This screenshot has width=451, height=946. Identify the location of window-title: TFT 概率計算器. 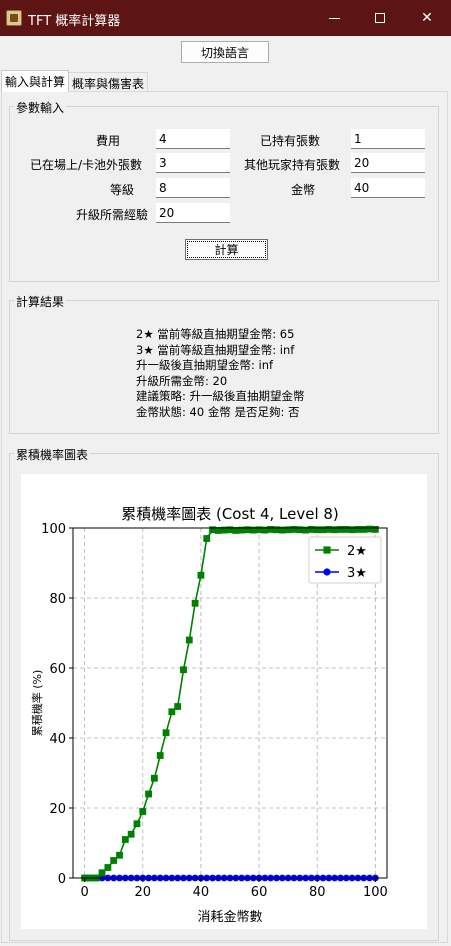
(74, 21).